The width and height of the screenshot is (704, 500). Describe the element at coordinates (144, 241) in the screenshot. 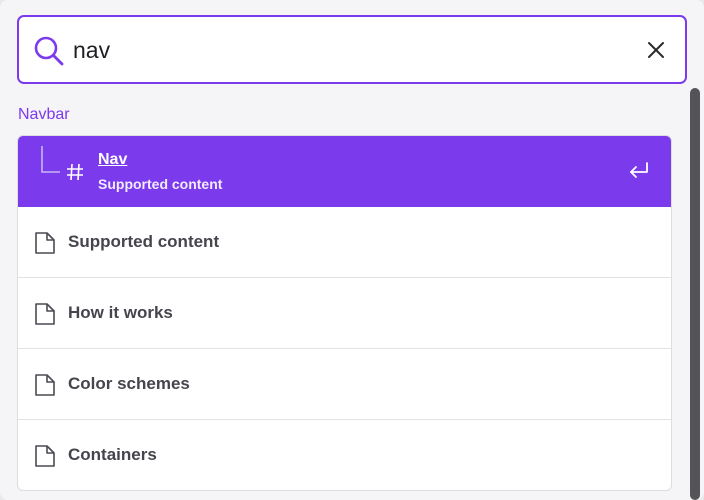

I see `hit-title: Supported content` at that location.